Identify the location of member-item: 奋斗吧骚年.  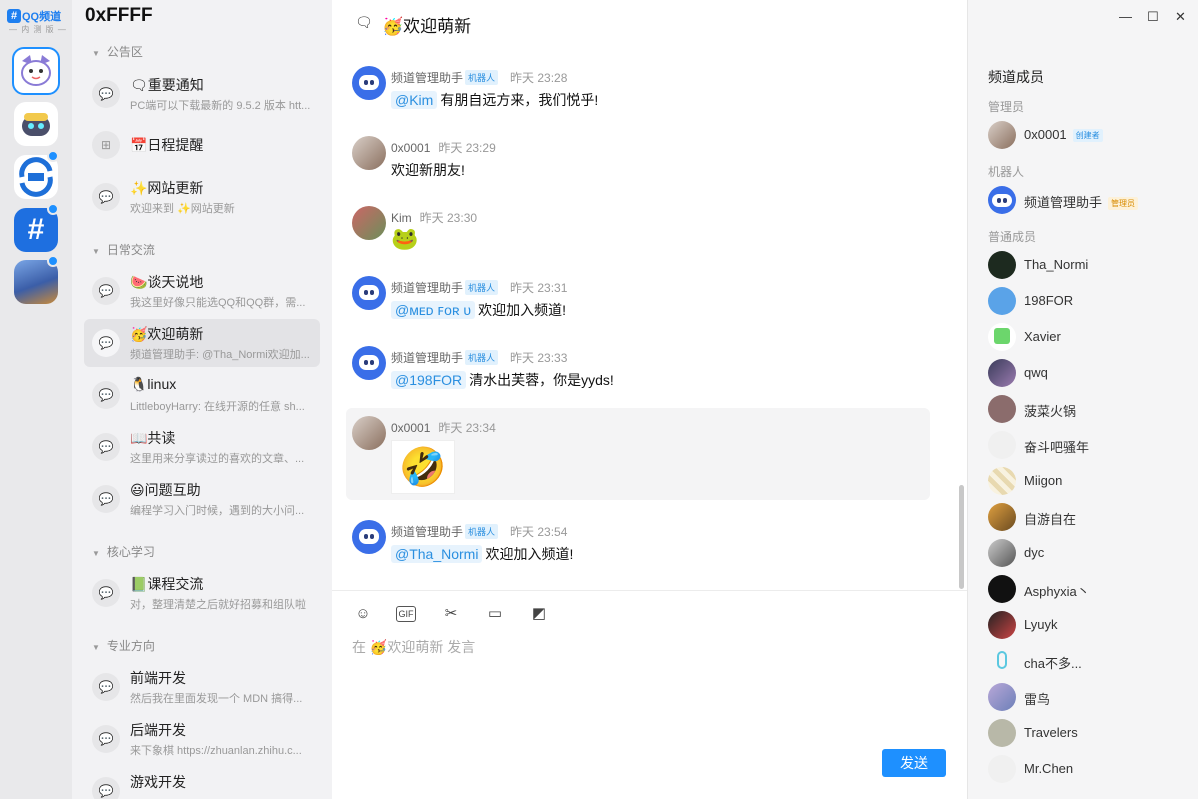
(1088, 446).